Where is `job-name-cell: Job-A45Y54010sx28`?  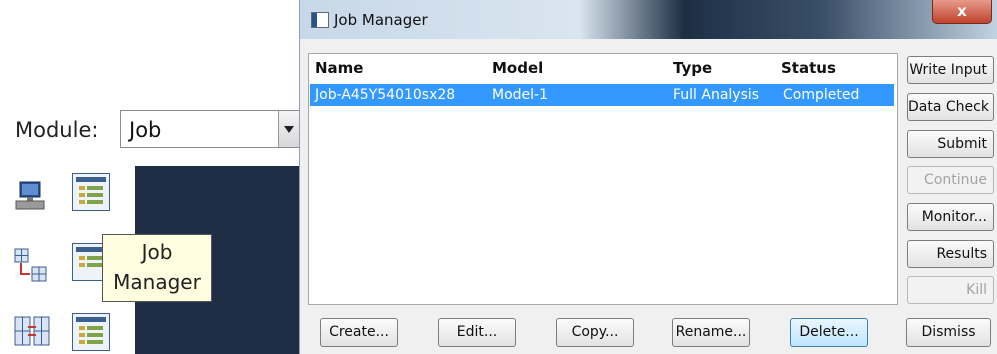
job-name-cell: Job-A45Y54010sx28 is located at coordinates (385, 95).